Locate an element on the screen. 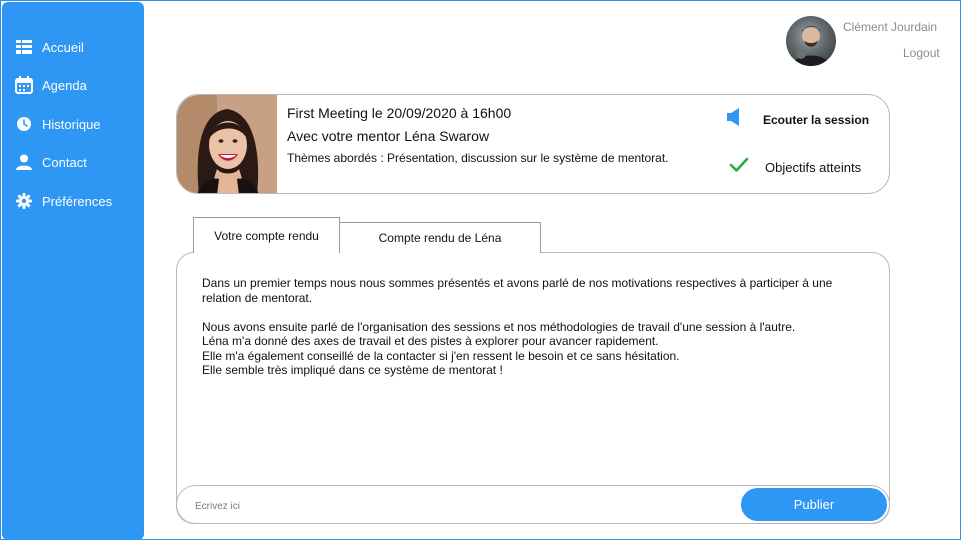  speaker-icon is located at coordinates (734, 119).